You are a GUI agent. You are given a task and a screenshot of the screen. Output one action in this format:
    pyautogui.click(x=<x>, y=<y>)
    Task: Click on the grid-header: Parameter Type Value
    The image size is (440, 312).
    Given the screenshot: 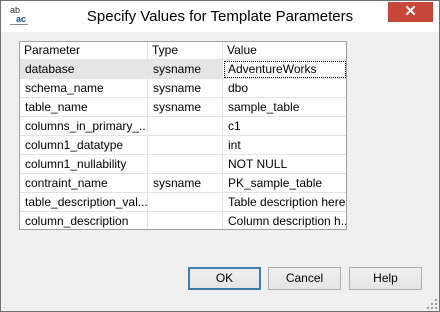 What is the action you would take?
    pyautogui.click(x=183, y=51)
    